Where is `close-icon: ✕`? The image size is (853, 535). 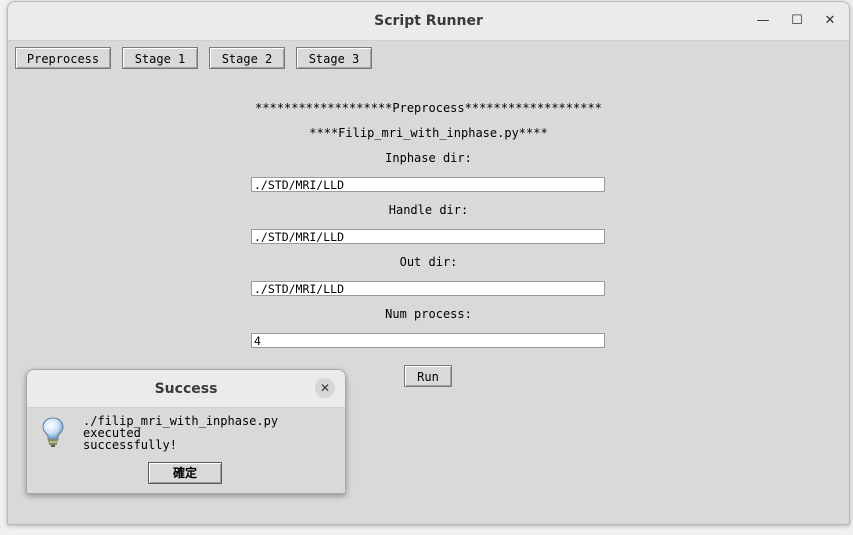
close-icon: ✕ is located at coordinates (830, 21).